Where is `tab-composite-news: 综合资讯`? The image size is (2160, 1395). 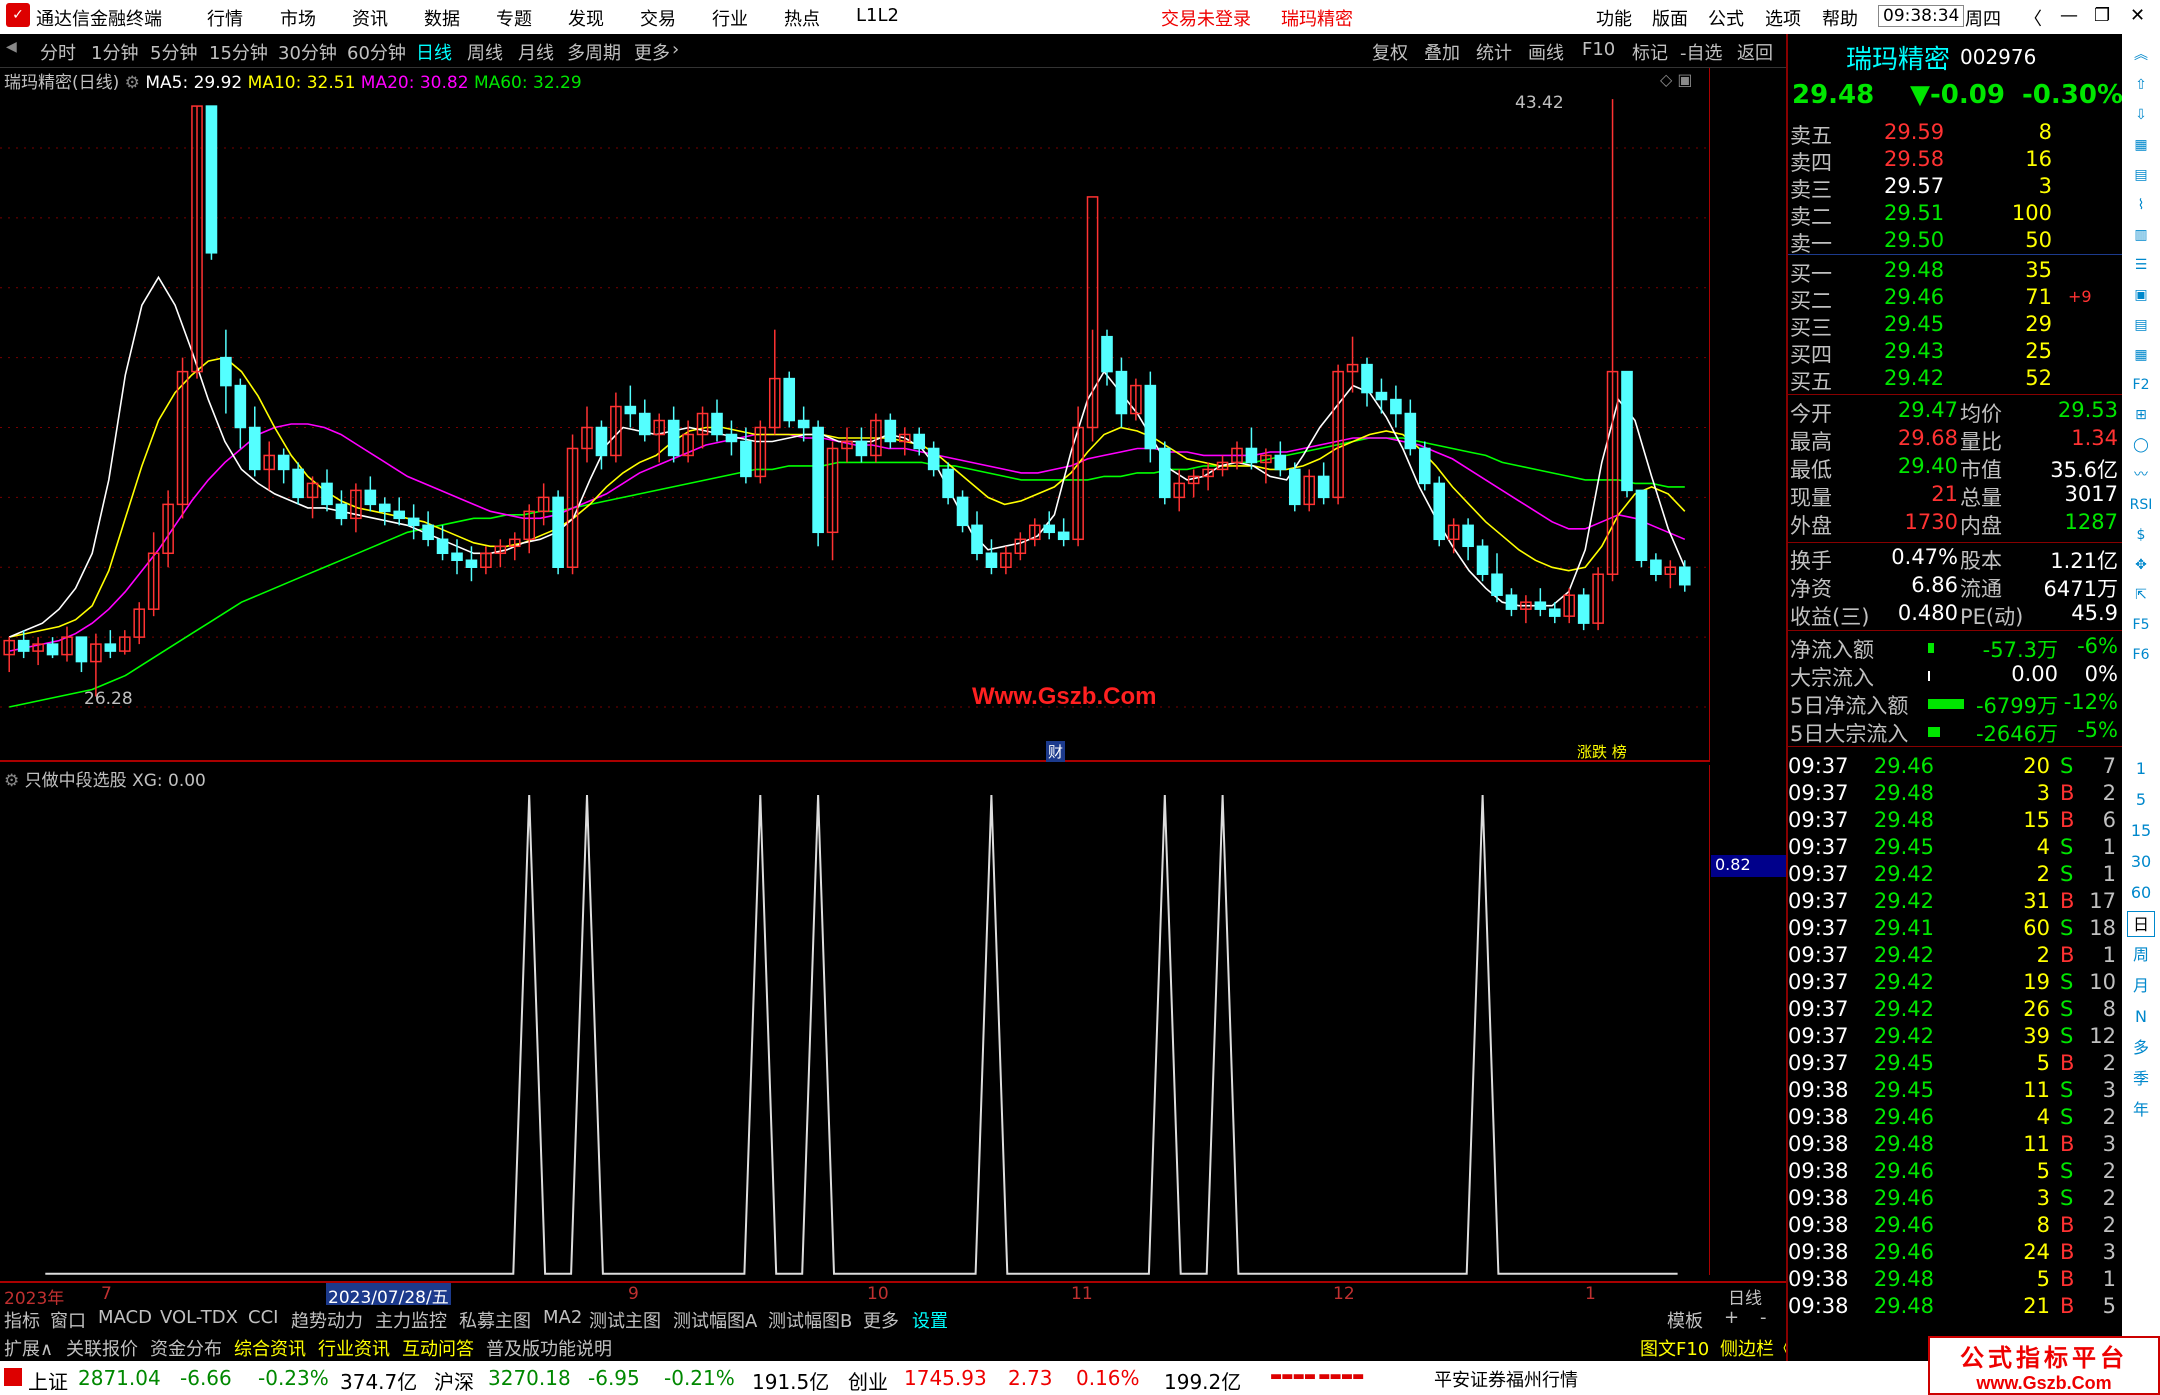 tab-composite-news: 综合资讯 is located at coordinates (270, 1348).